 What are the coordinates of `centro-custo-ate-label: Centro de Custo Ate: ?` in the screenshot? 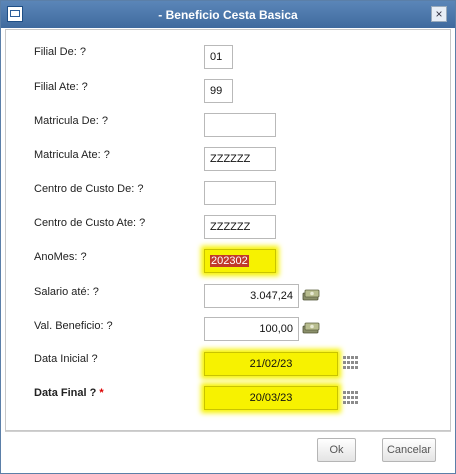 It's located at (90, 223).